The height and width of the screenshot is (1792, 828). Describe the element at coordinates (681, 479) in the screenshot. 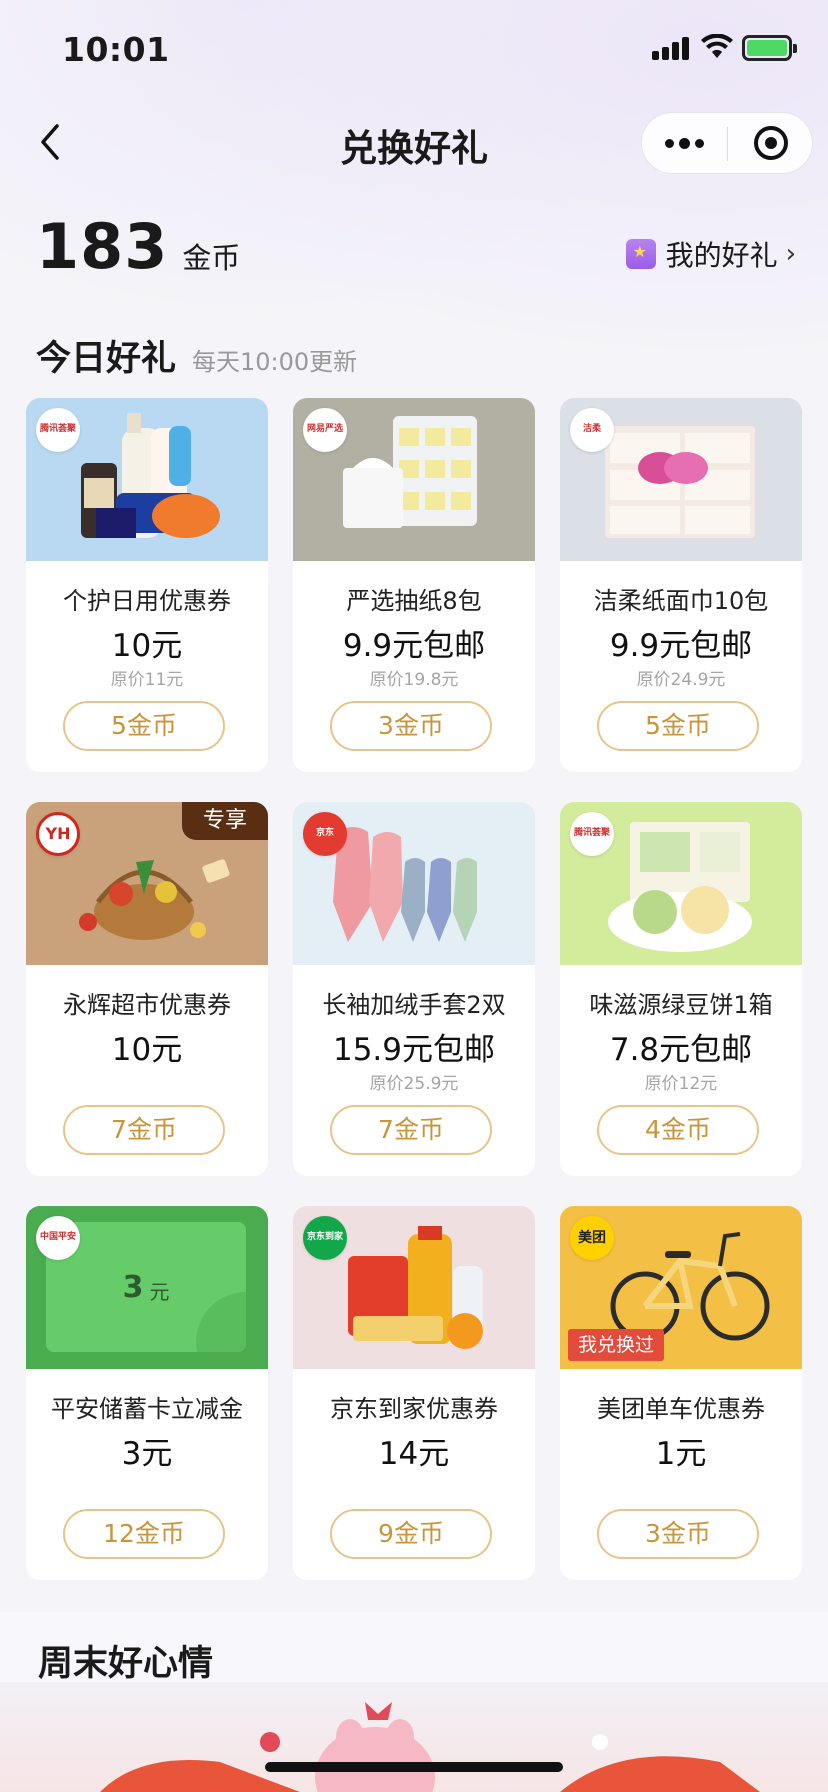

I see `product-image: 洁柔` at that location.